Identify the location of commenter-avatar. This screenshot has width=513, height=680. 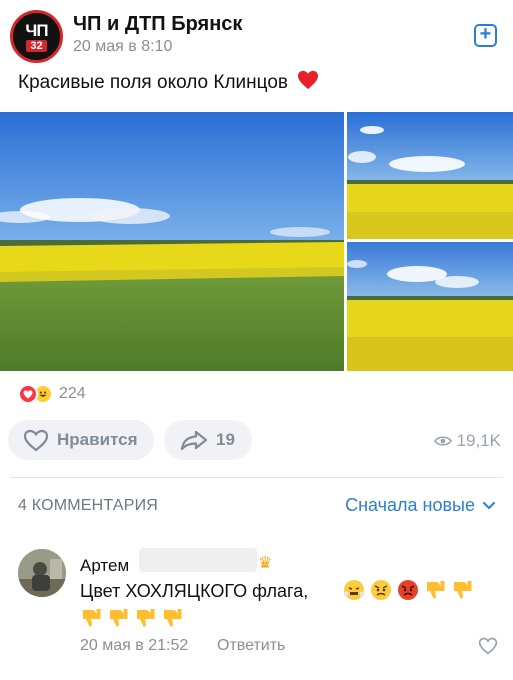
(42, 573).